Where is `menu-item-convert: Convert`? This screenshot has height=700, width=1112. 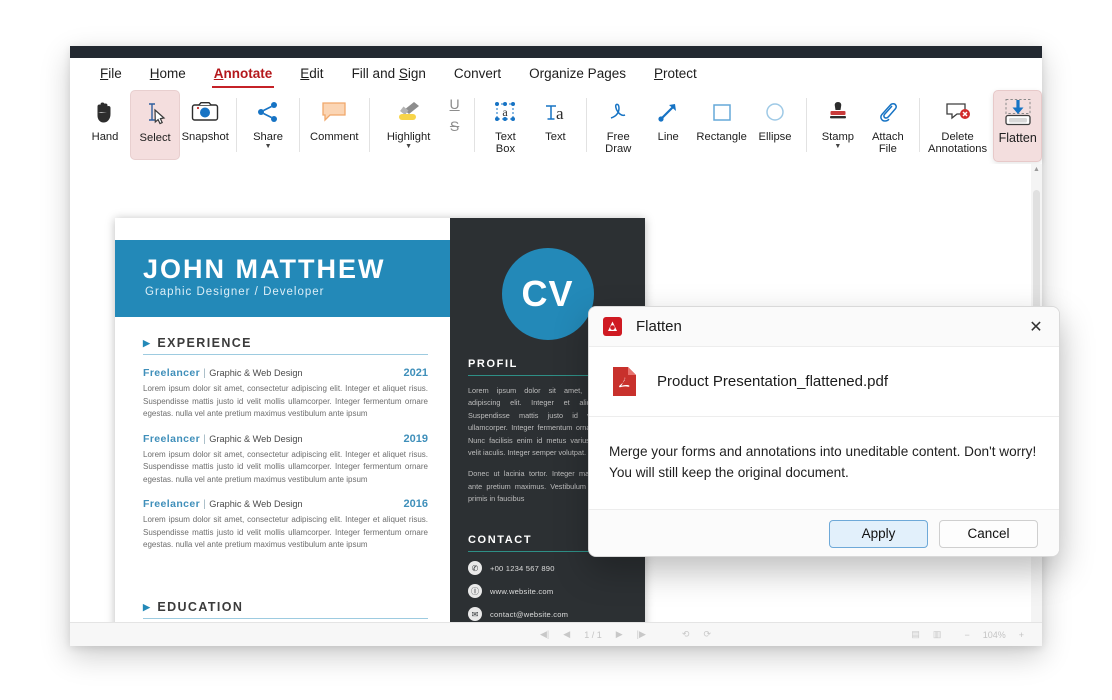 menu-item-convert: Convert is located at coordinates (477, 73).